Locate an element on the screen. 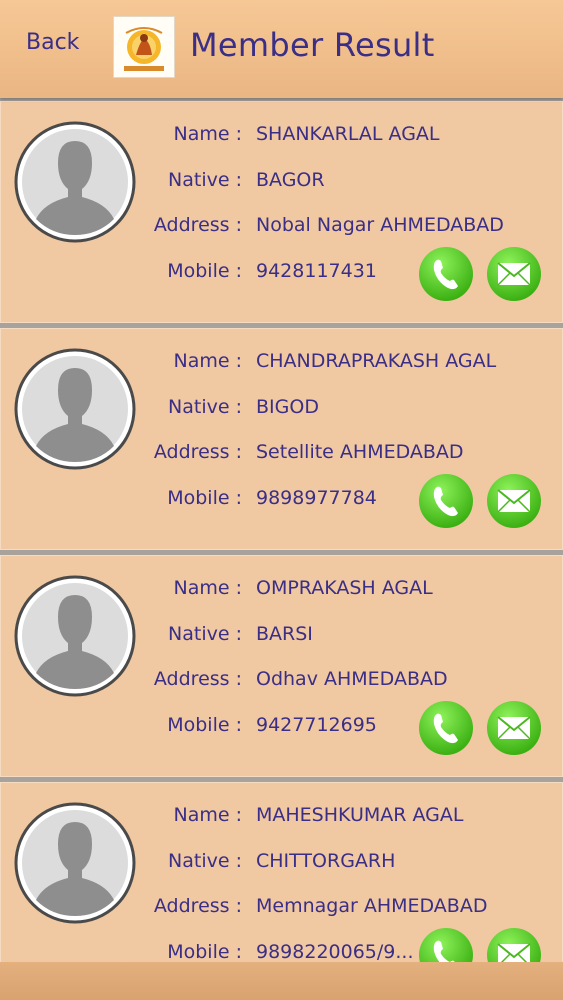 Image resolution: width=563 pixels, height=1000 pixels. name-row: Name : CHANDRAPRAKASH AGAL is located at coordinates (281, 361).